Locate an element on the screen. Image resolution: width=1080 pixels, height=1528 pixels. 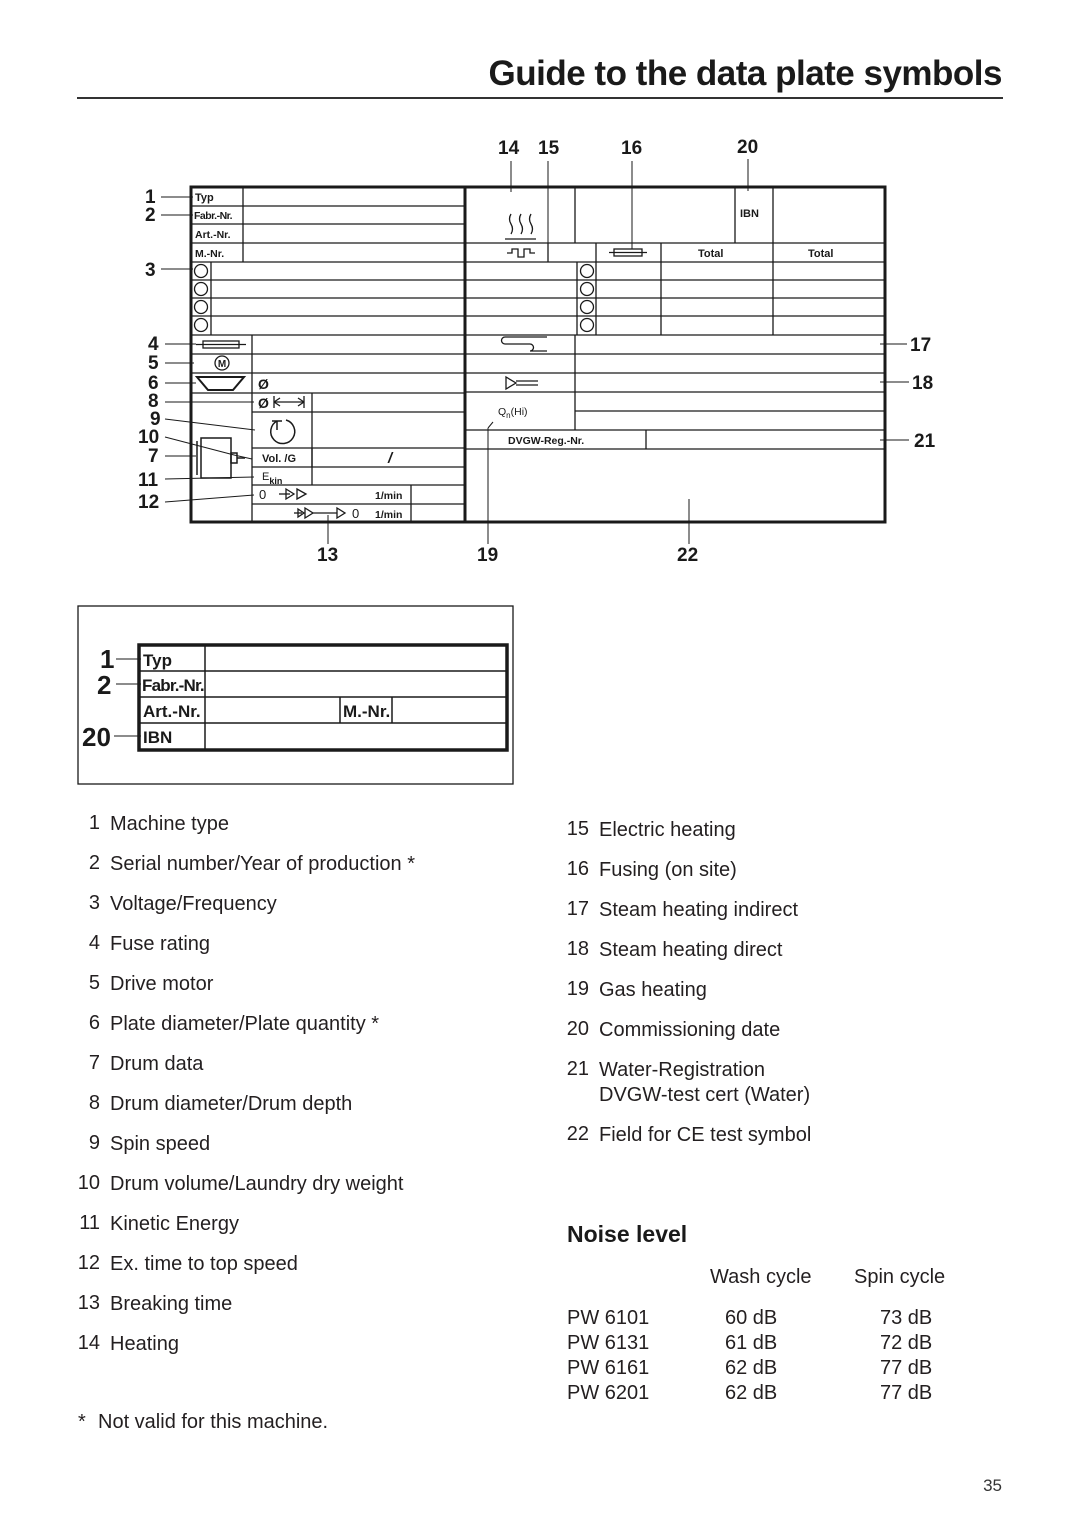
callout-21: 21 is located at coordinates (925, 441).